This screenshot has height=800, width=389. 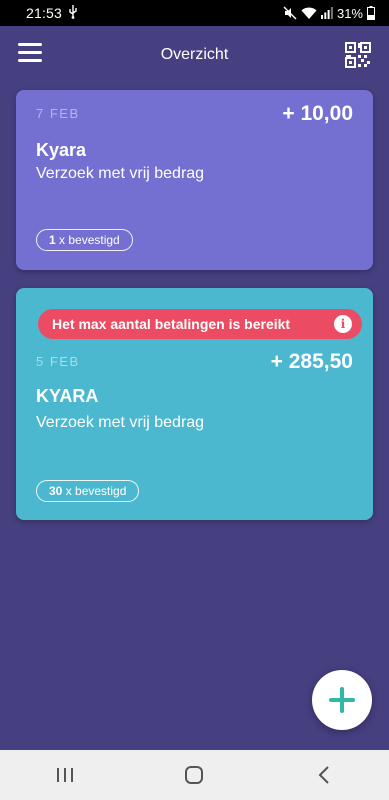 I want to click on app-bar: Overzicht, so click(x=194, y=55).